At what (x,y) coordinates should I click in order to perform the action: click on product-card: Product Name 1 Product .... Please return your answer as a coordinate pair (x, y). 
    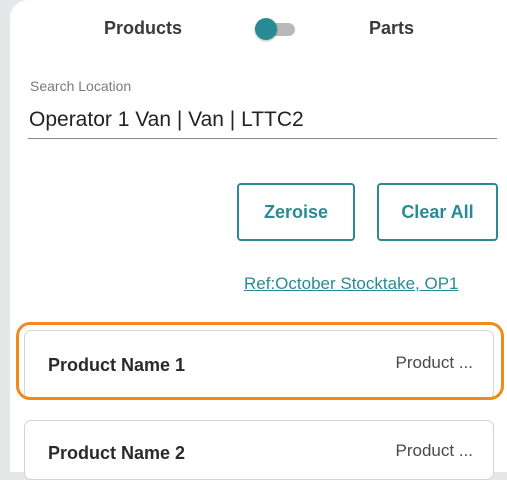
    Looking at the image, I should click on (259, 365).